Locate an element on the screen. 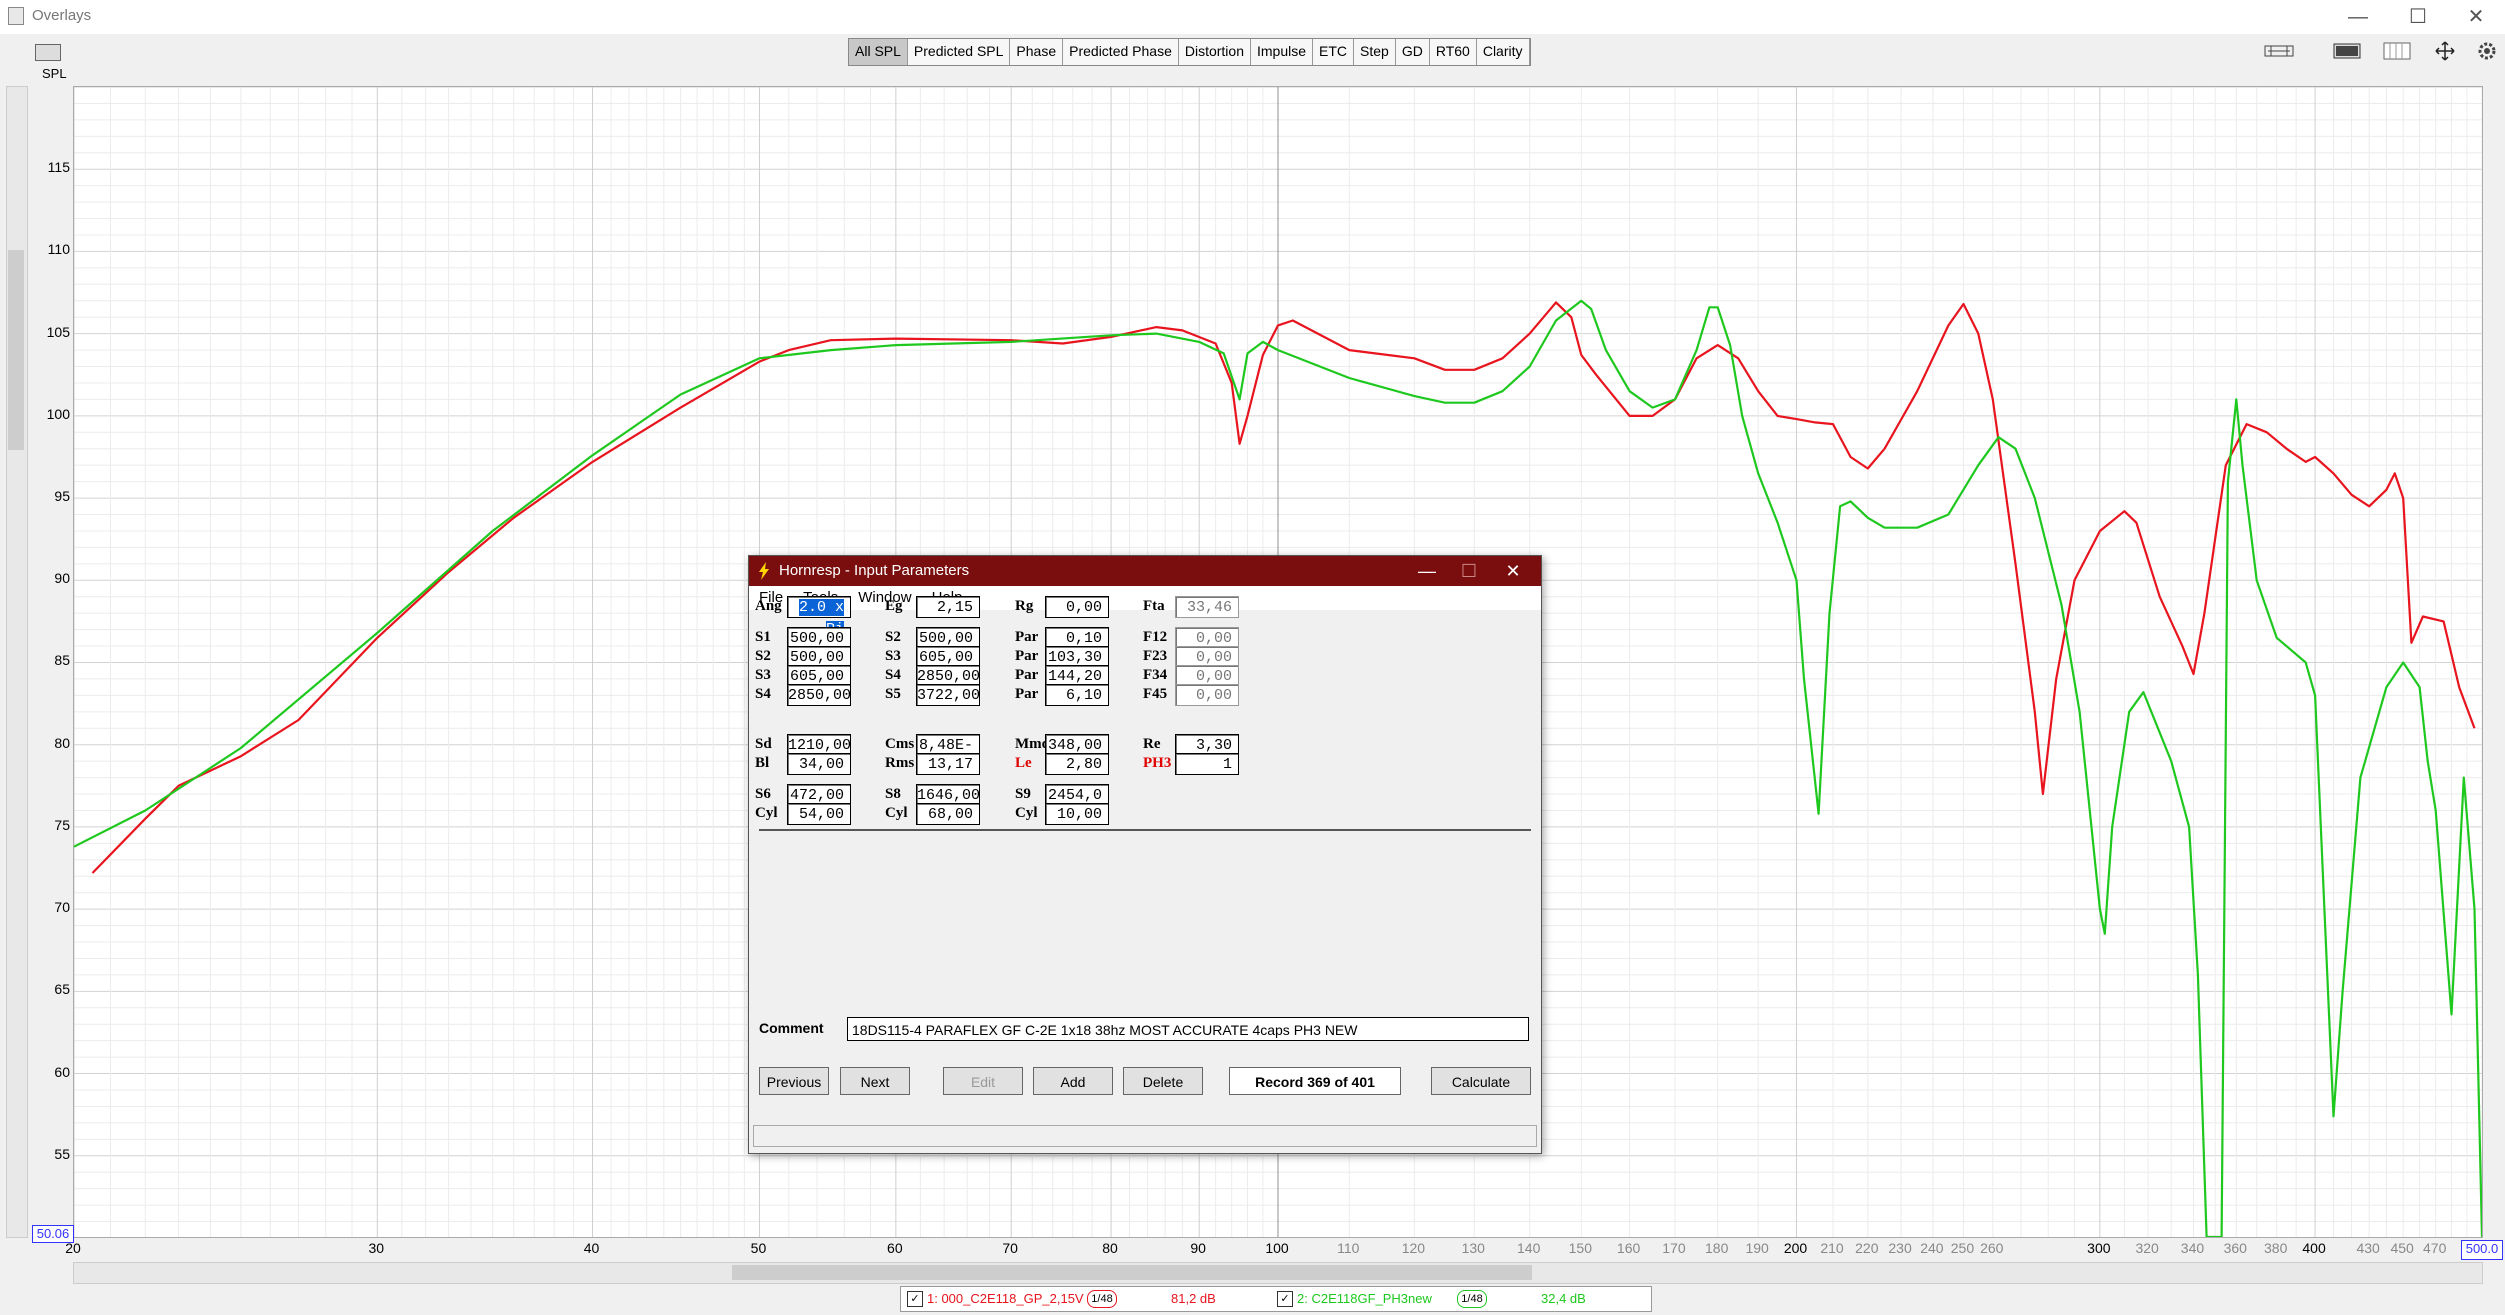 The height and width of the screenshot is (1315, 2505). param-field-eg: 2,15 is located at coordinates (948, 607).